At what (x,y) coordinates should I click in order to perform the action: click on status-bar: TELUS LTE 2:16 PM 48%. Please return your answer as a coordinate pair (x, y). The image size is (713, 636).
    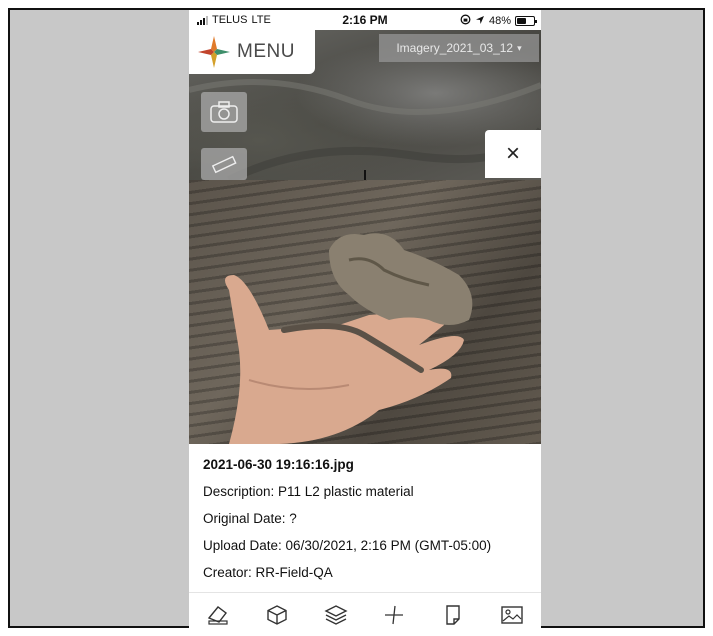
    Looking at the image, I should click on (365, 20).